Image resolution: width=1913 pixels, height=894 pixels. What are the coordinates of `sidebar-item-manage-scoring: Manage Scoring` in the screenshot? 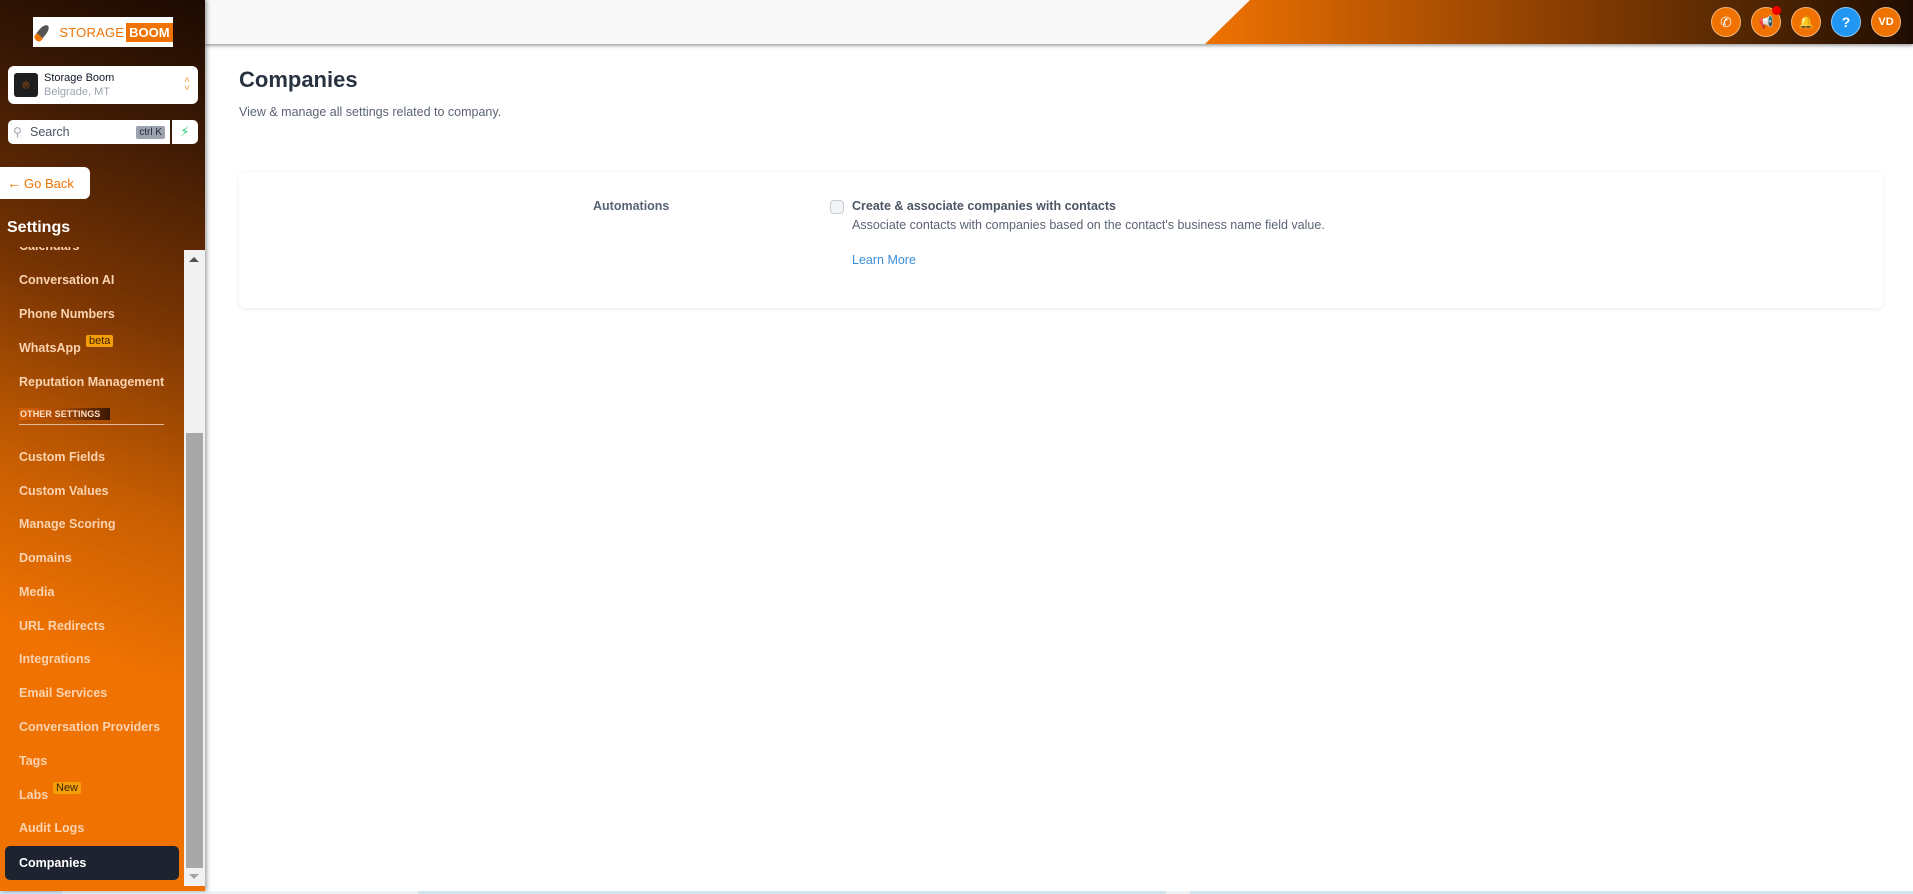 It's located at (67, 524).